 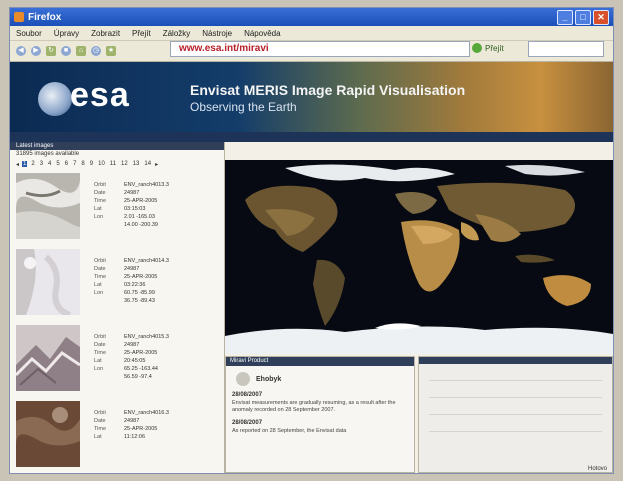 I want to click on field-value: 56.59 -97.4, so click(x=138, y=377).